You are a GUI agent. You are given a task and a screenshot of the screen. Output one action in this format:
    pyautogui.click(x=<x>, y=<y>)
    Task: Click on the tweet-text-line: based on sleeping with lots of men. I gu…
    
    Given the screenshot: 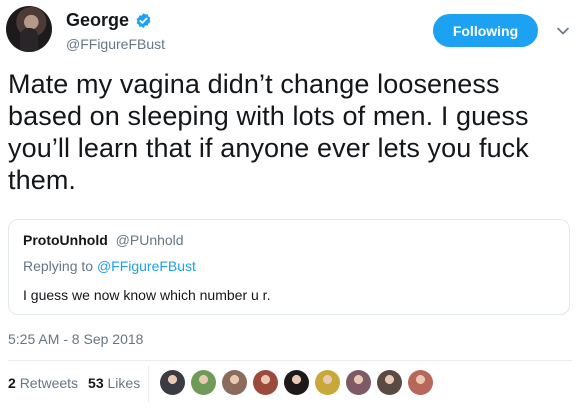 What is the action you would take?
    pyautogui.click(x=268, y=116)
    